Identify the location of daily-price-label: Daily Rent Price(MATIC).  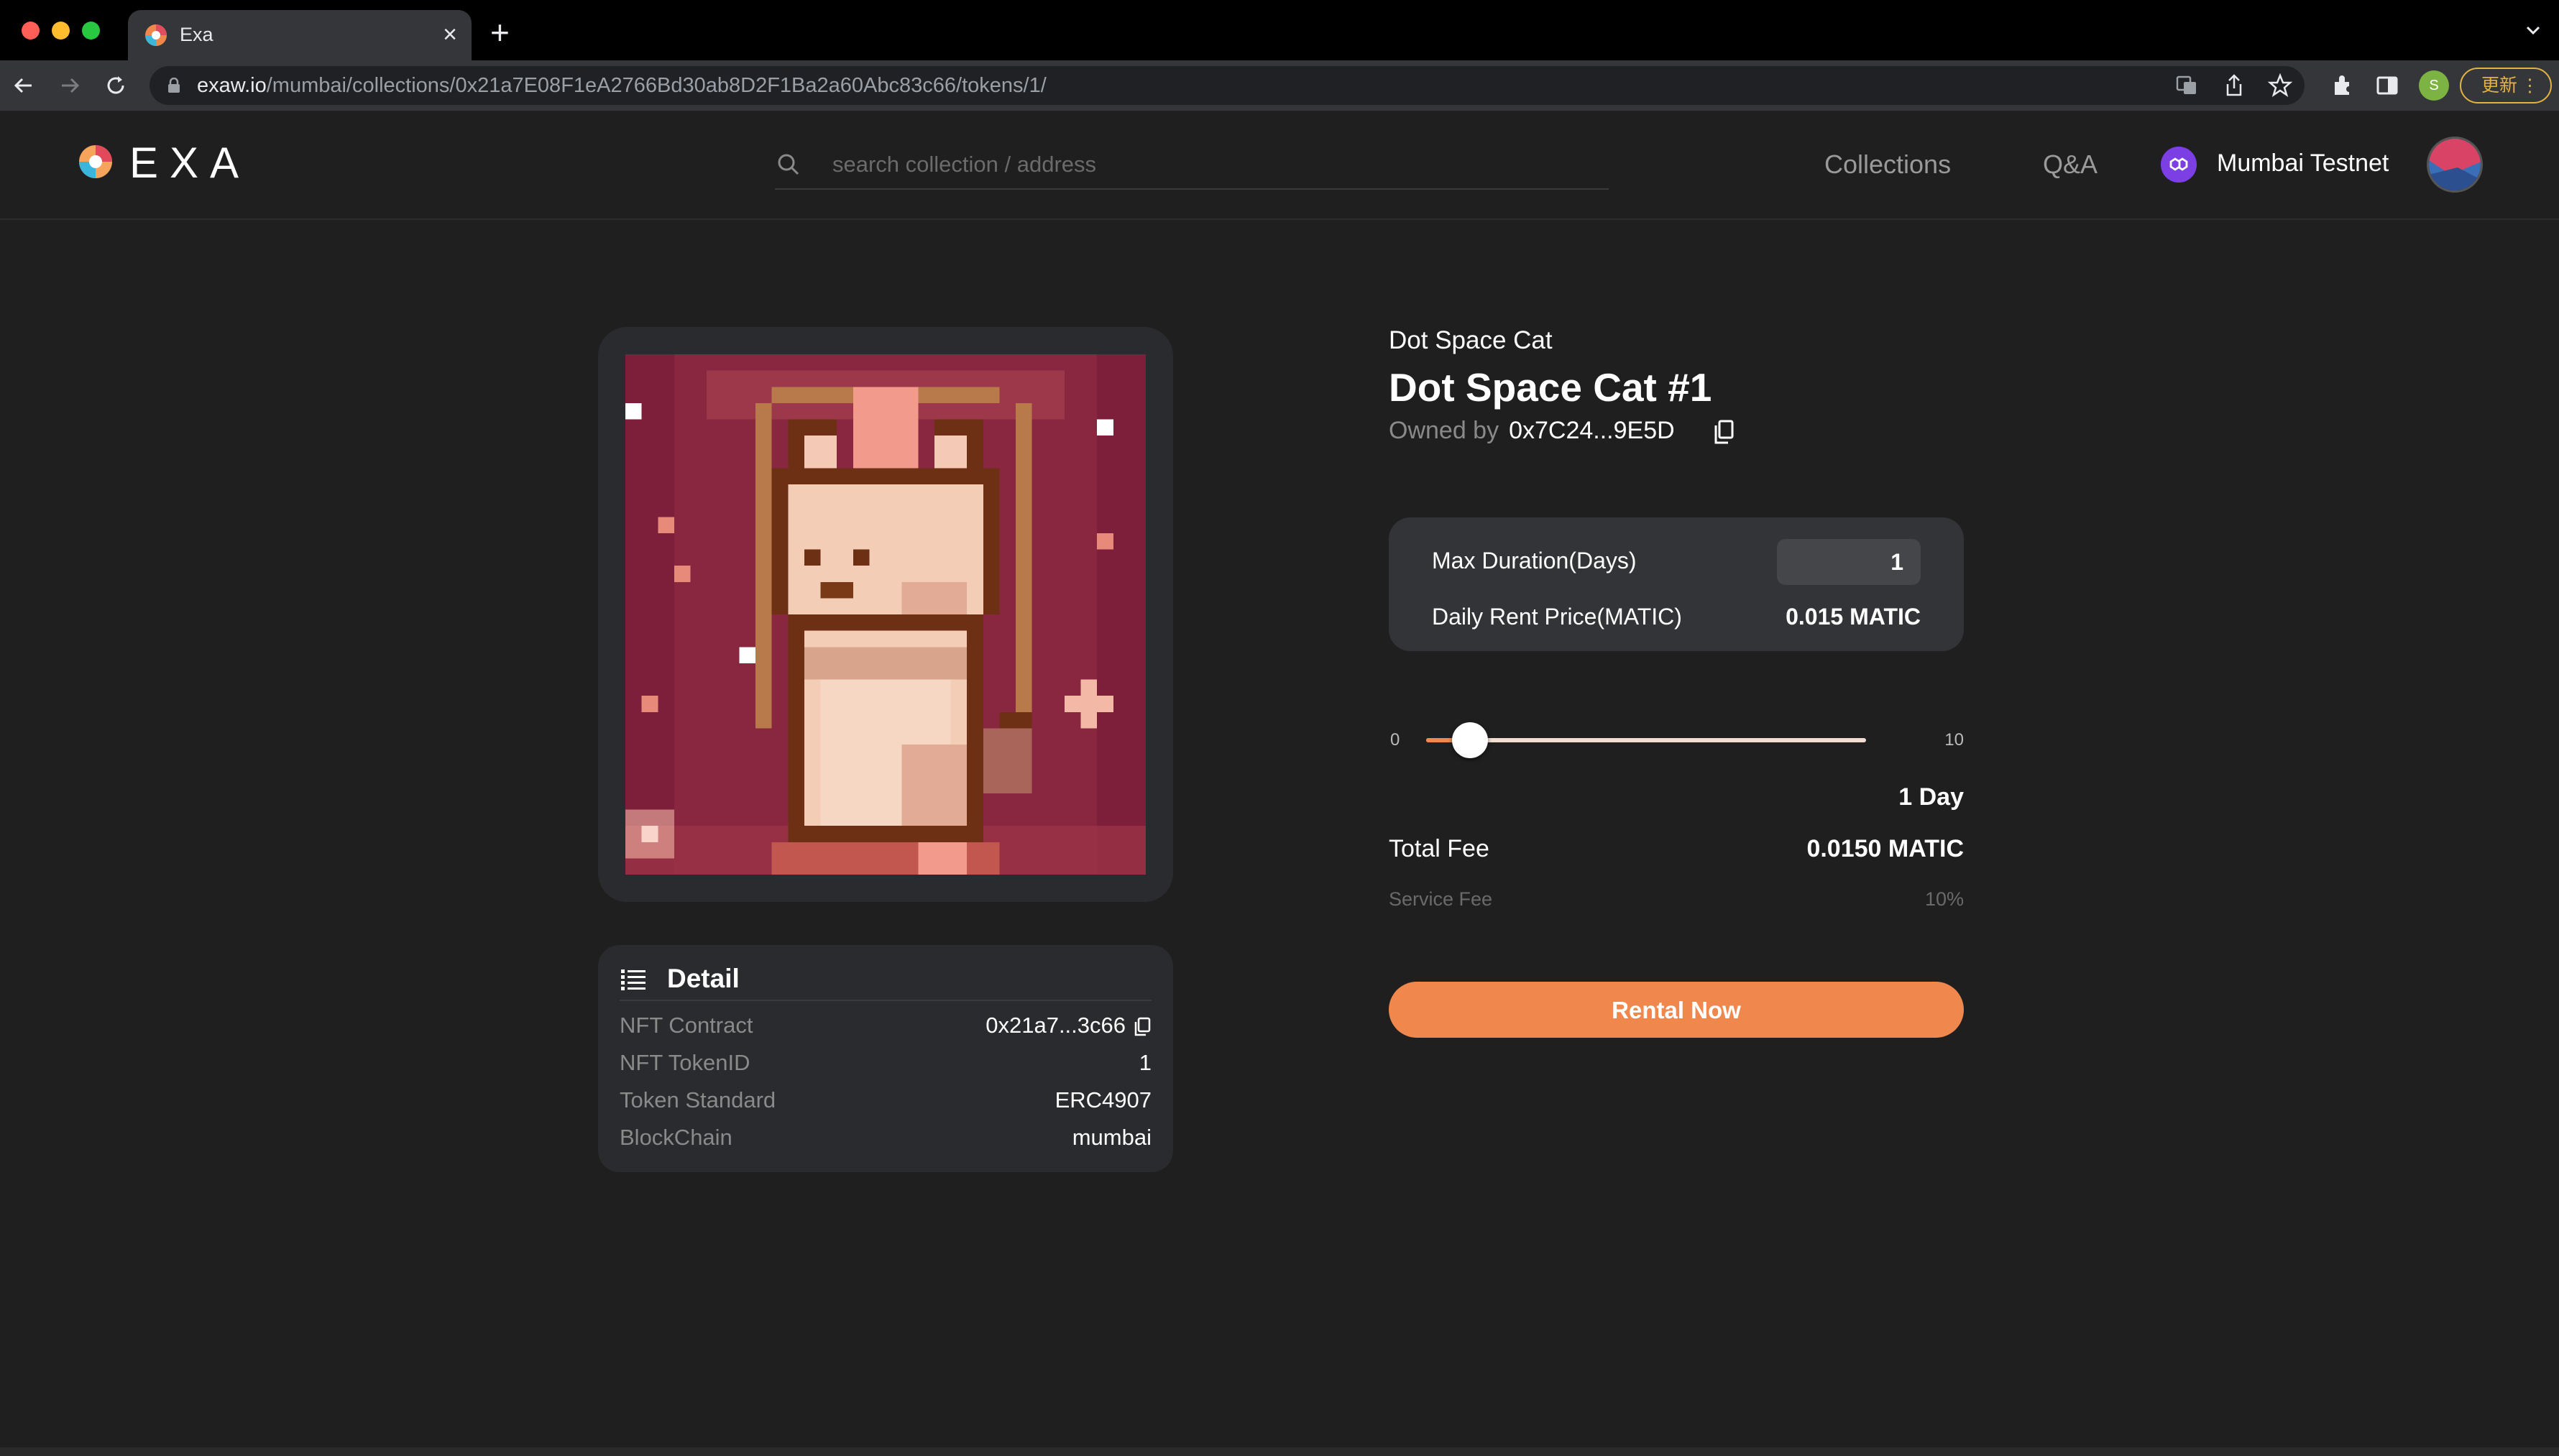
(1557, 617).